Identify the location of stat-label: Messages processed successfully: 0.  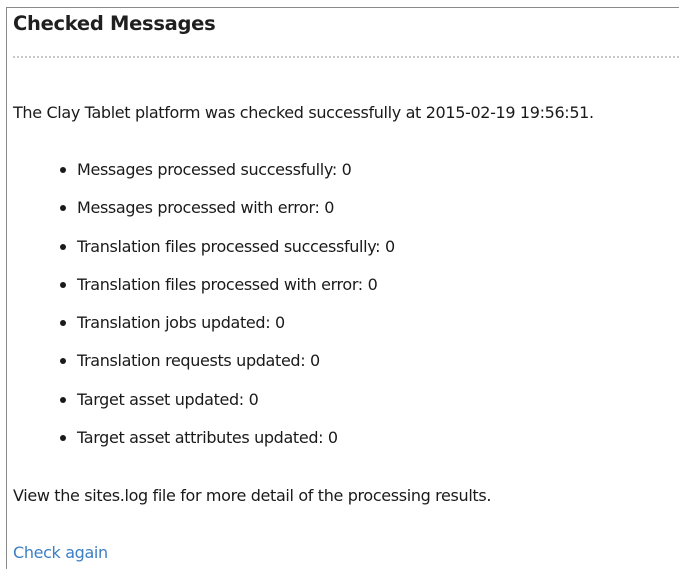
(214, 169).